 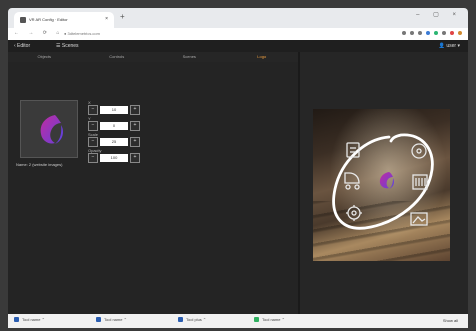 What do you see at coordinates (82, 33) in the screenshot?
I see `url-text: ● 3dtelemetrics.com` at bounding box center [82, 33].